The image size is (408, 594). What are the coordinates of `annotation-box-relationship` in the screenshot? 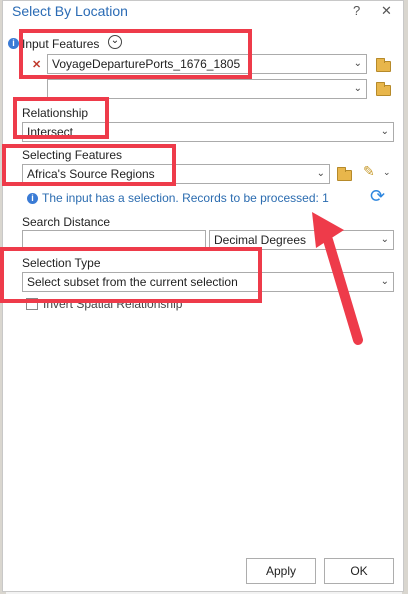 It's located at (61, 118).